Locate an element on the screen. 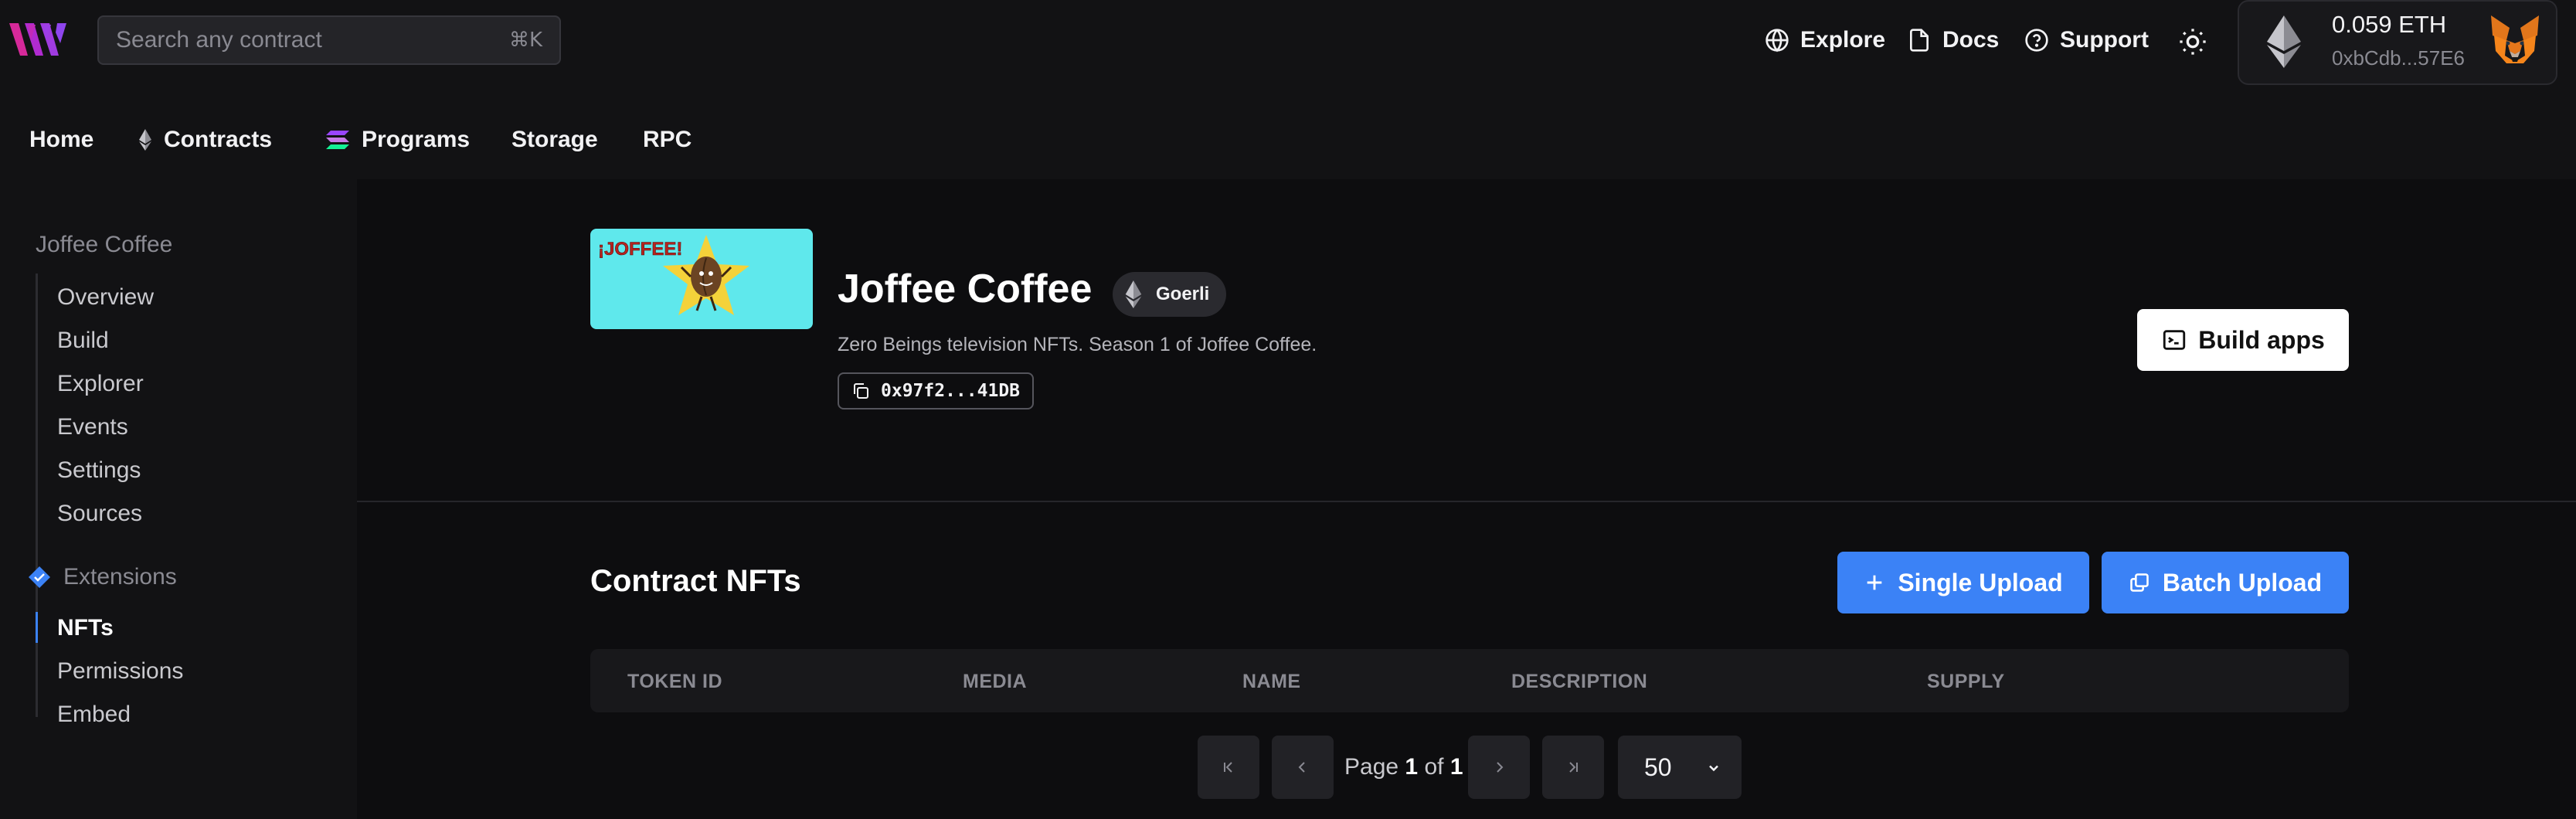 The width and height of the screenshot is (2576, 819). build-apps-button: Build apps is located at coordinates (2243, 340).